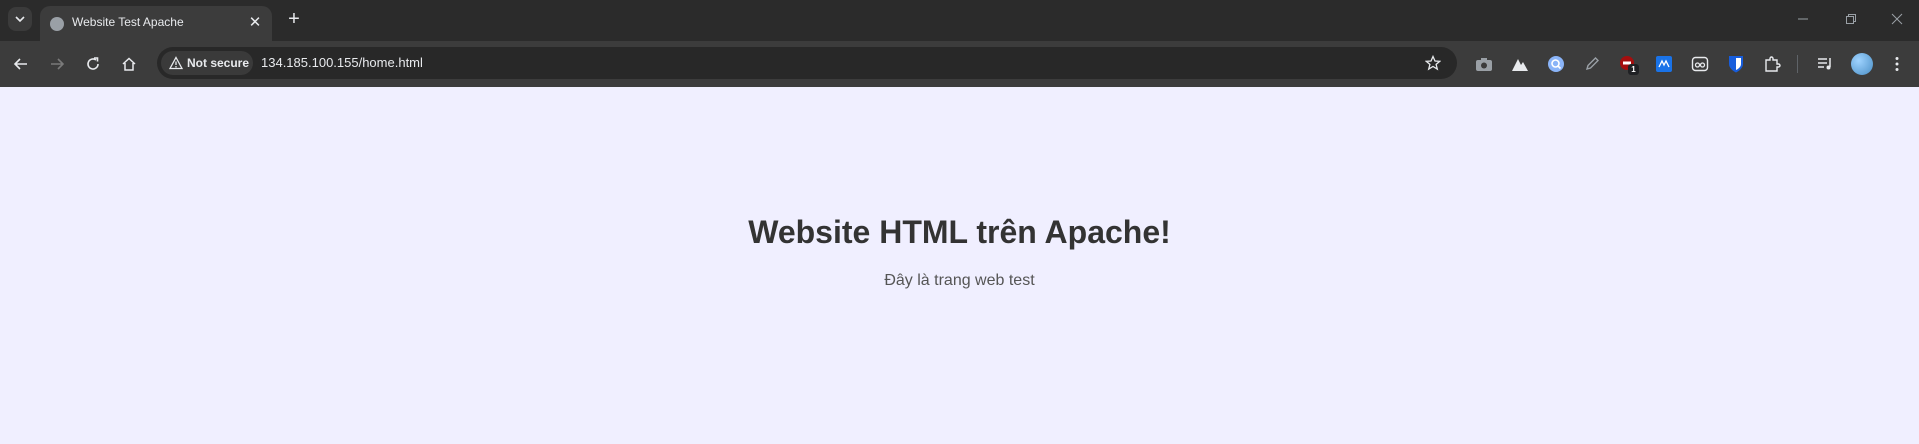 Image resolution: width=1919 pixels, height=444 pixels. I want to click on pencil-icon, so click(1592, 64).